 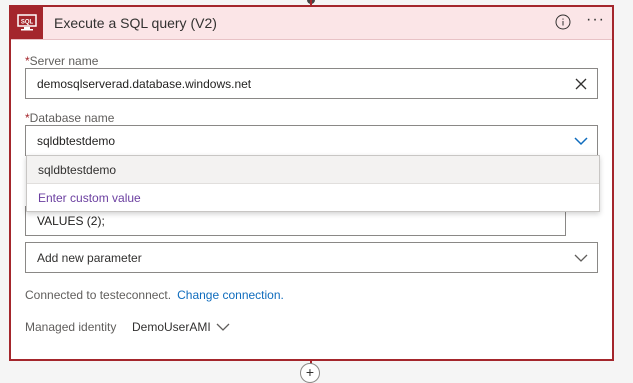 What do you see at coordinates (311, 83) in the screenshot?
I see `server-name-field: demosqlserverad.database.windows.net` at bounding box center [311, 83].